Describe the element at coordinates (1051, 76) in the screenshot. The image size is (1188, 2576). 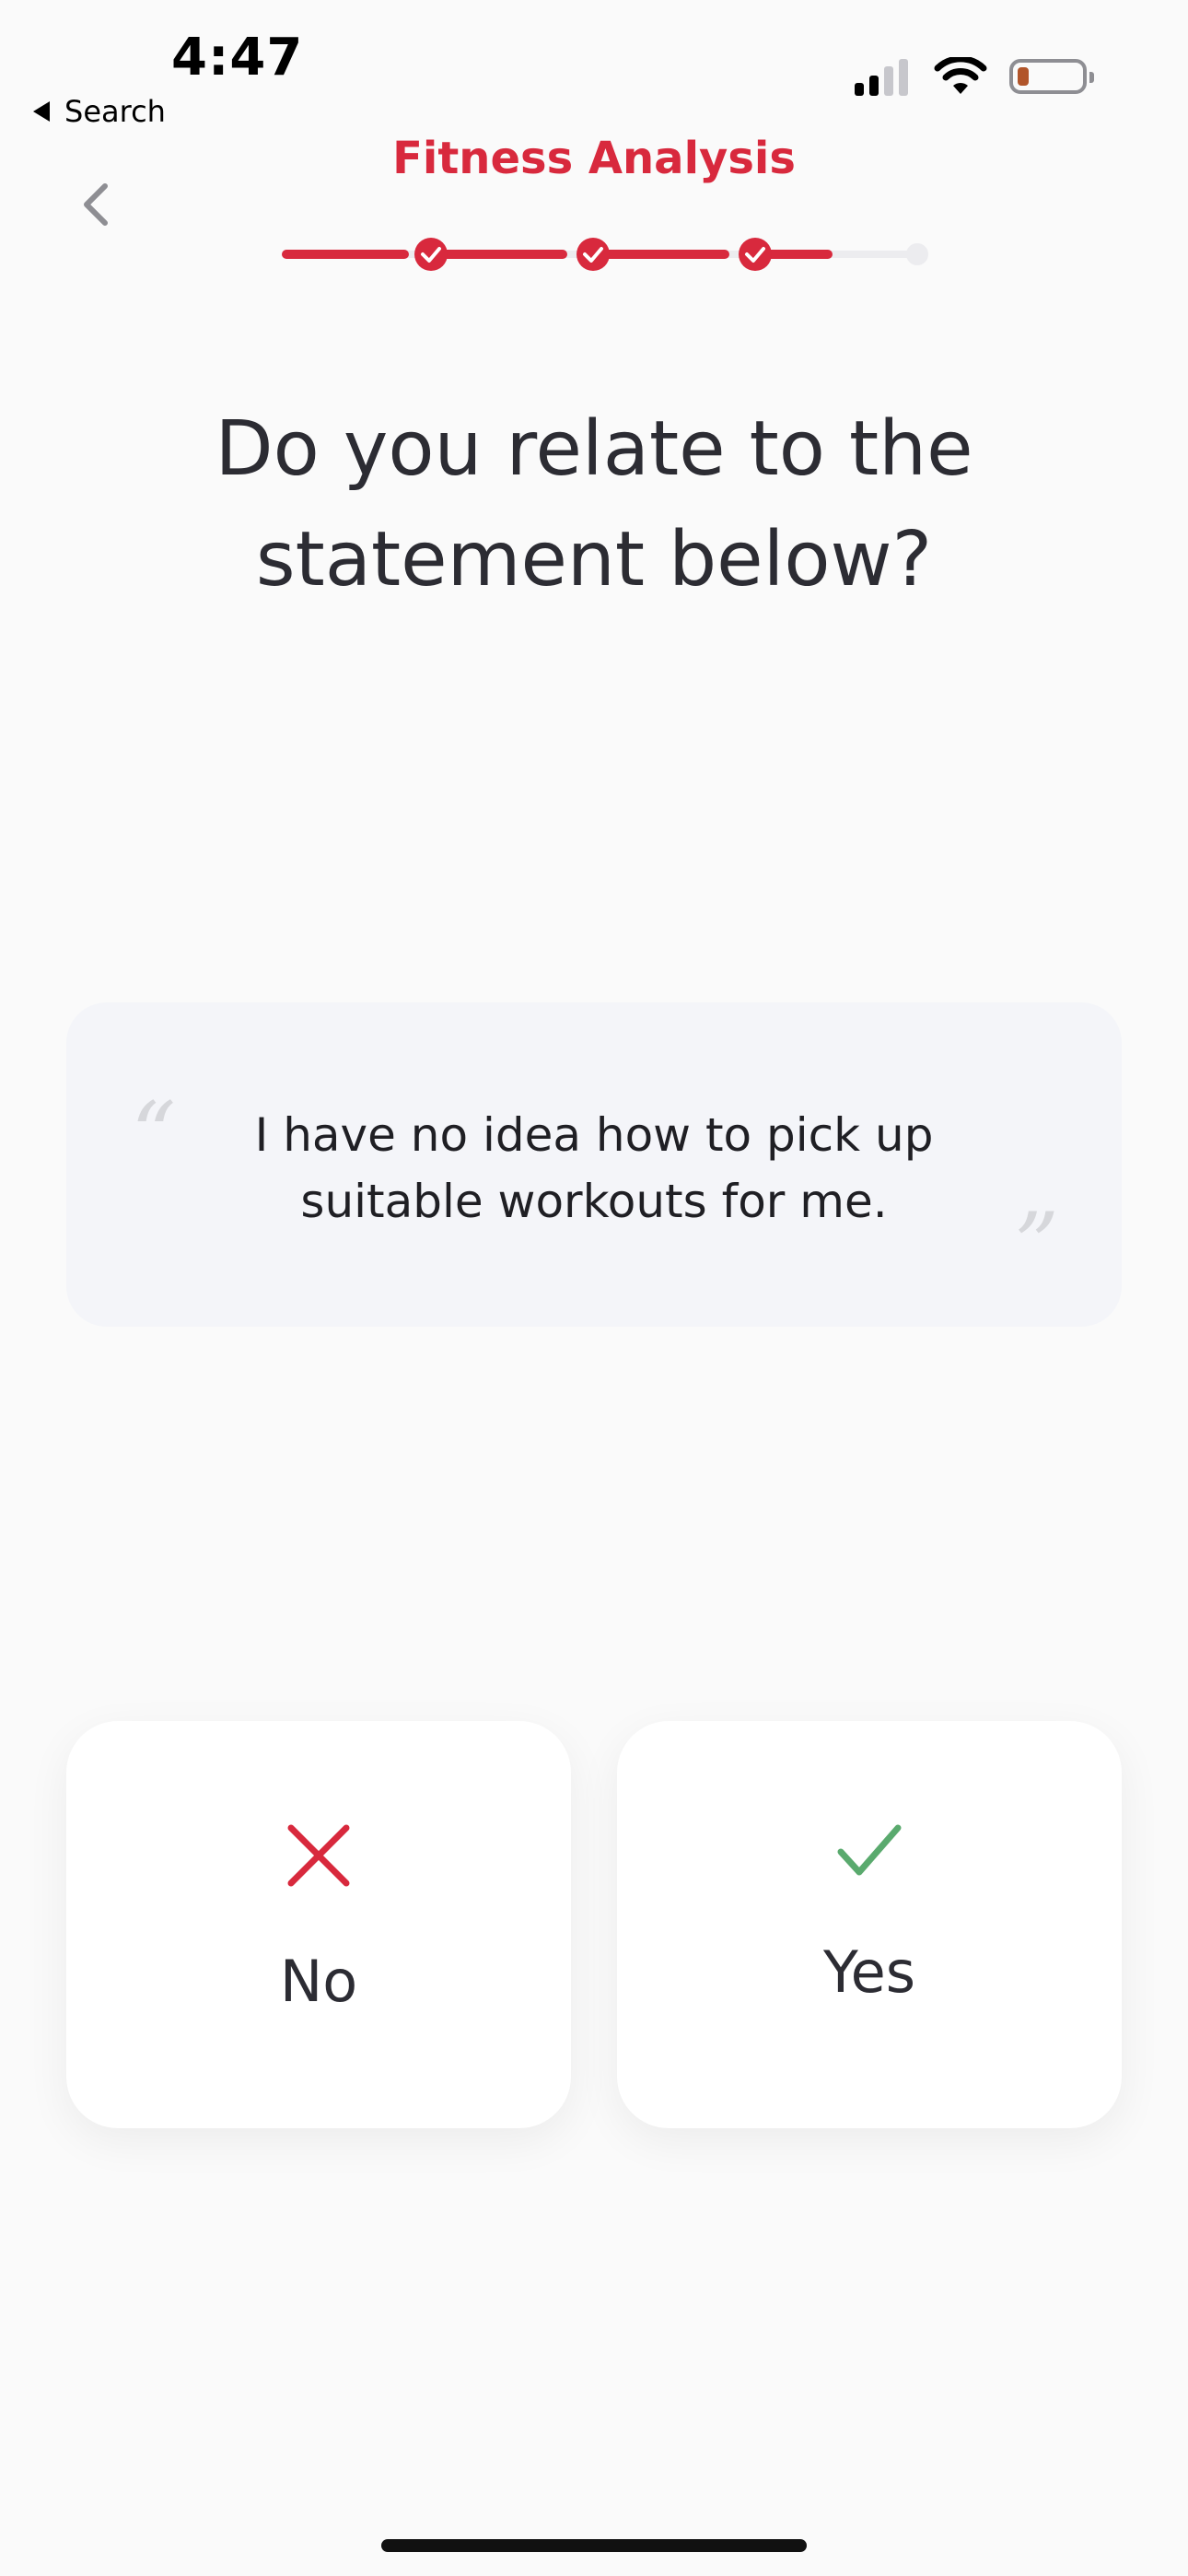
I see `battery-icon` at that location.